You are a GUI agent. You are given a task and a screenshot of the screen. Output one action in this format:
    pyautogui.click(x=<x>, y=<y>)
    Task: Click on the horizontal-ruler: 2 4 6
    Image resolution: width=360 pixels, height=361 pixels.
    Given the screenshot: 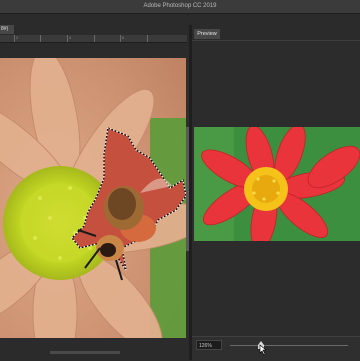 What is the action you would take?
    pyautogui.click(x=93, y=39)
    